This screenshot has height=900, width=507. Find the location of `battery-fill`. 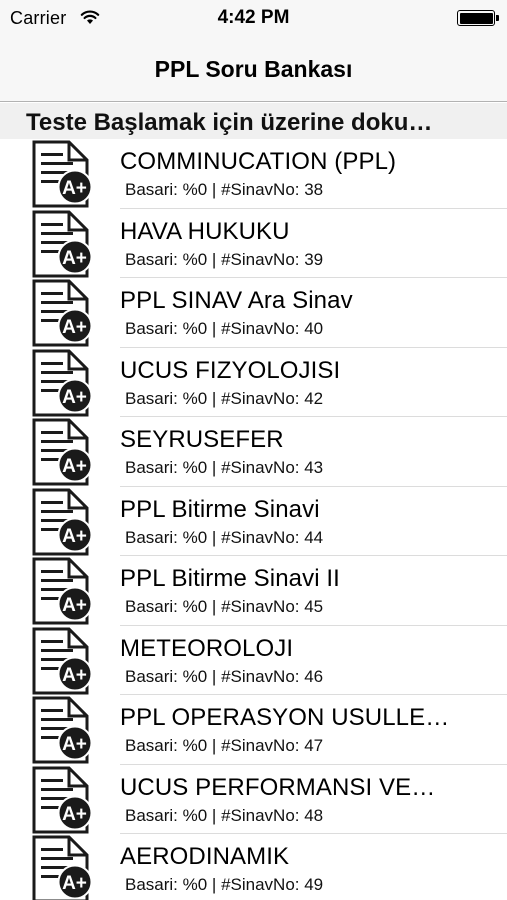

battery-fill is located at coordinates (476, 18).